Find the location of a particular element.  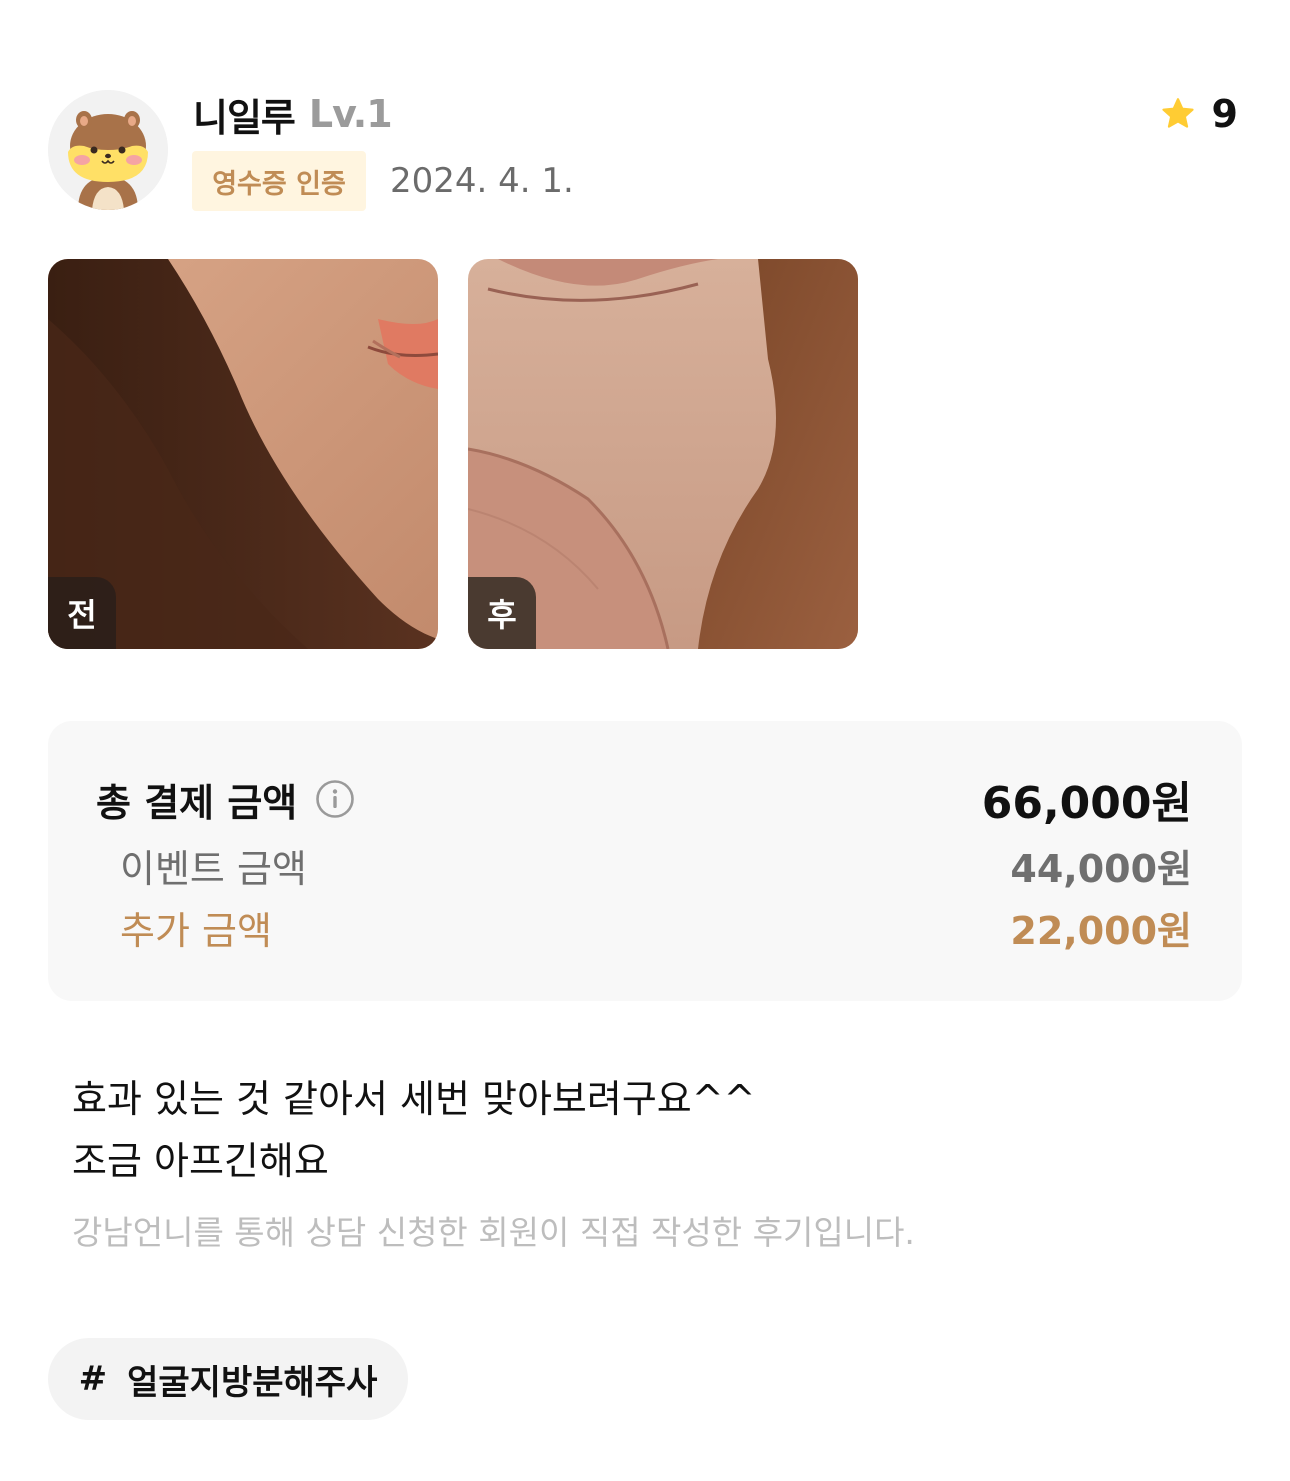

event-price-value: 44,000원 is located at coordinates (1101, 868).